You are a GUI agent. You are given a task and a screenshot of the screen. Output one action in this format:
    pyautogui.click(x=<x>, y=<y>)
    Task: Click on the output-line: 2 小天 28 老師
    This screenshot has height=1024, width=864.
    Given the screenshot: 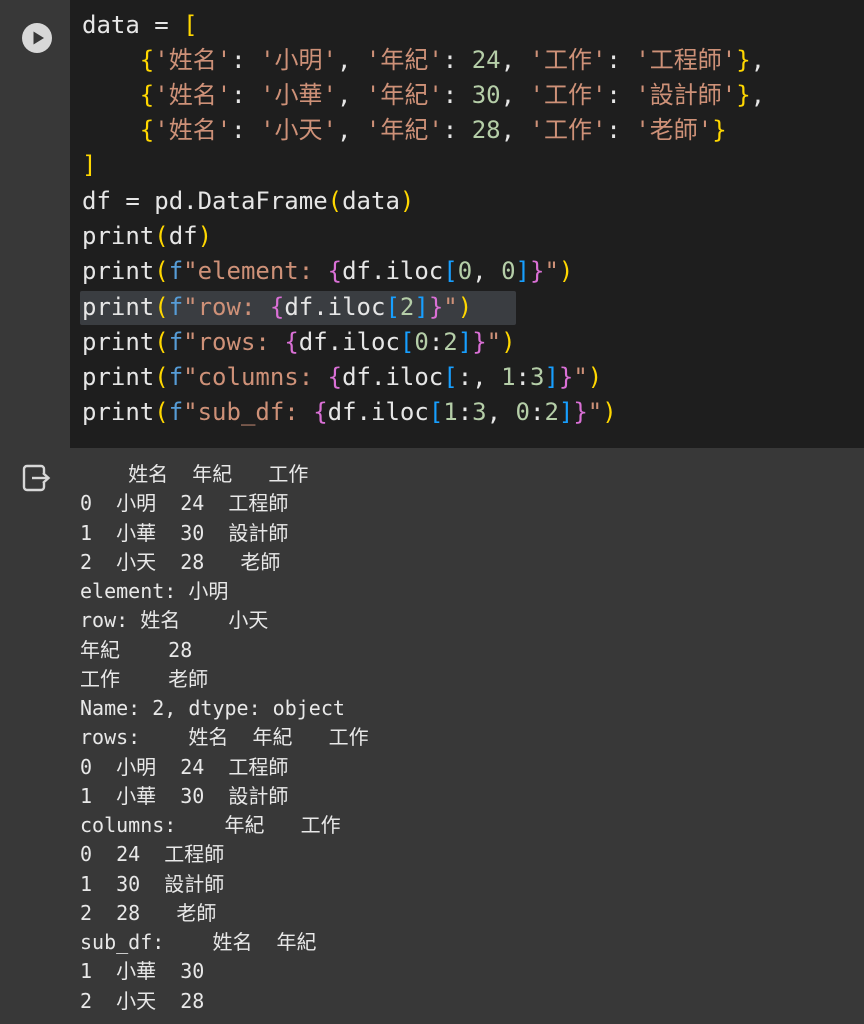 What is the action you would take?
    pyautogui.click(x=180, y=561)
    